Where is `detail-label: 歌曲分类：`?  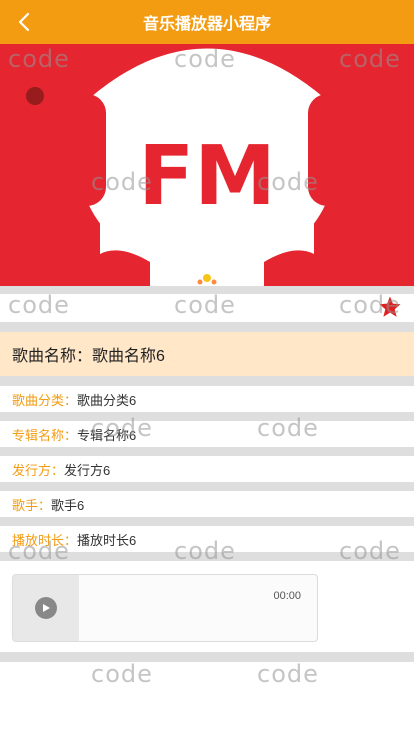
detail-label: 歌曲分类： is located at coordinates (45, 400).